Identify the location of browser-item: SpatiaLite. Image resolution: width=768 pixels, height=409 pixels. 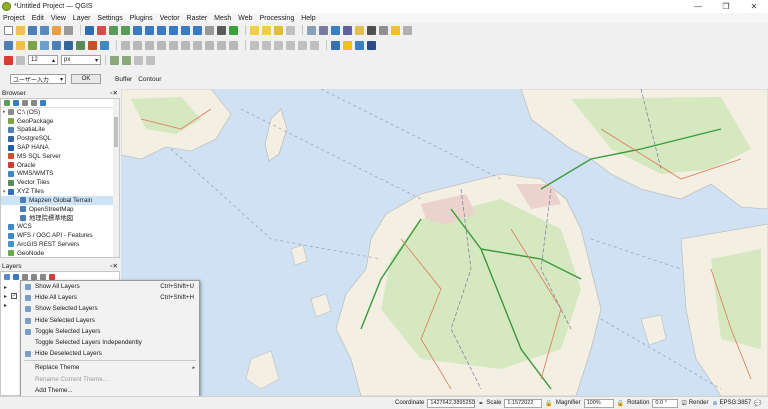
(60, 130).